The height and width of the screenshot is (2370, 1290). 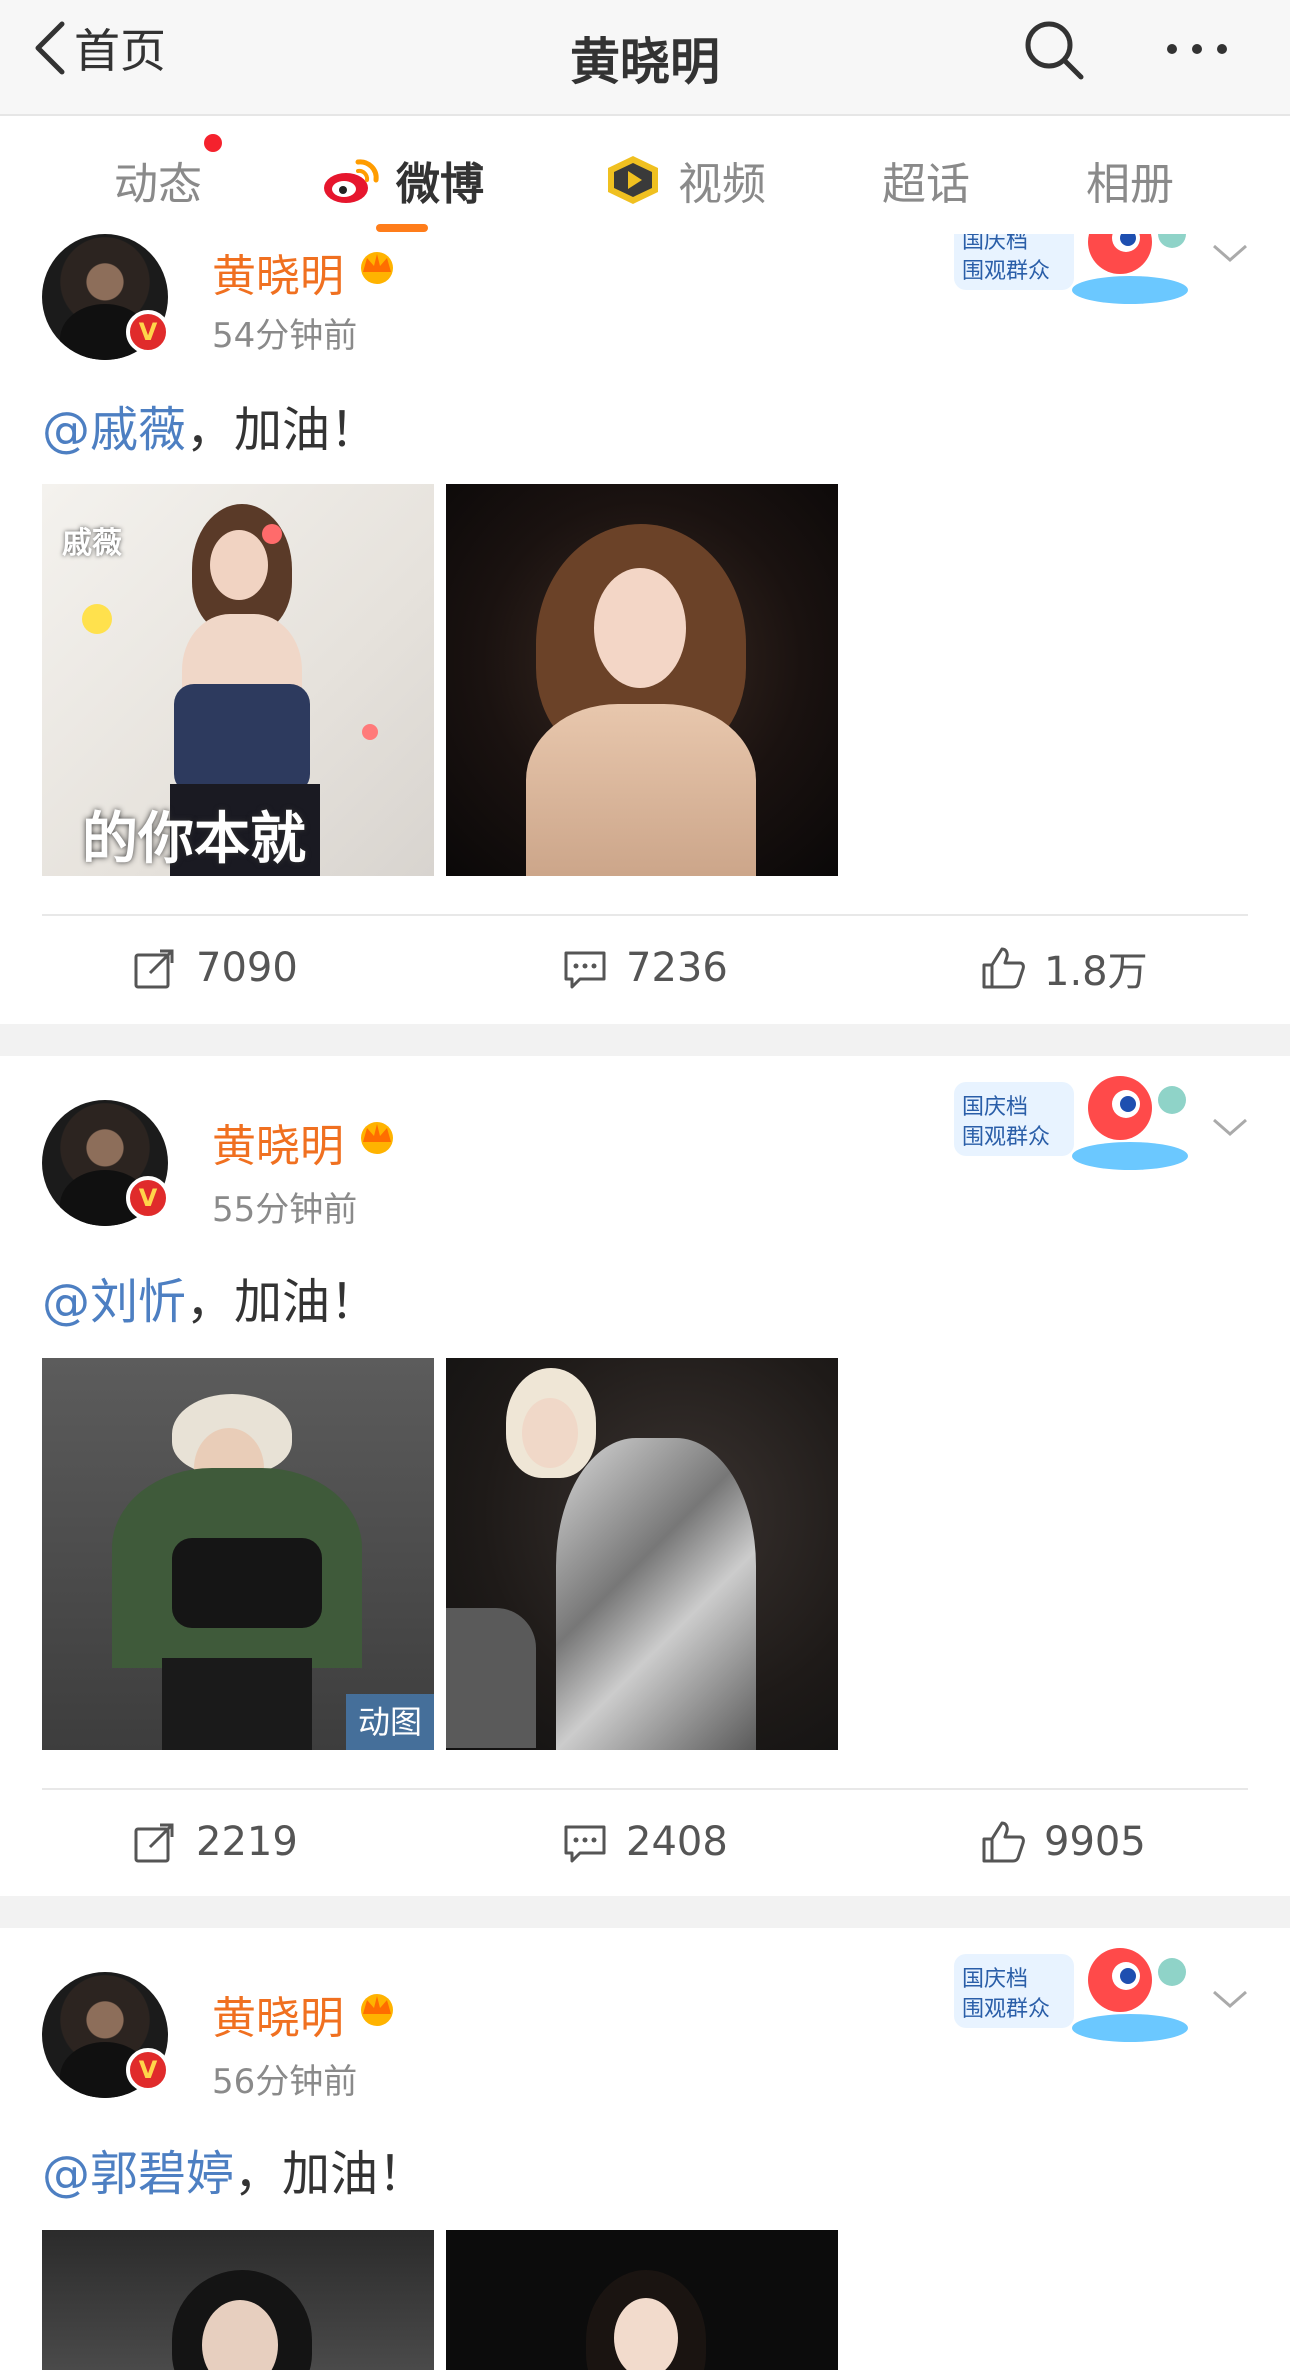 What do you see at coordinates (194, 839) in the screenshot?
I see `image-caption: 的你本就` at bounding box center [194, 839].